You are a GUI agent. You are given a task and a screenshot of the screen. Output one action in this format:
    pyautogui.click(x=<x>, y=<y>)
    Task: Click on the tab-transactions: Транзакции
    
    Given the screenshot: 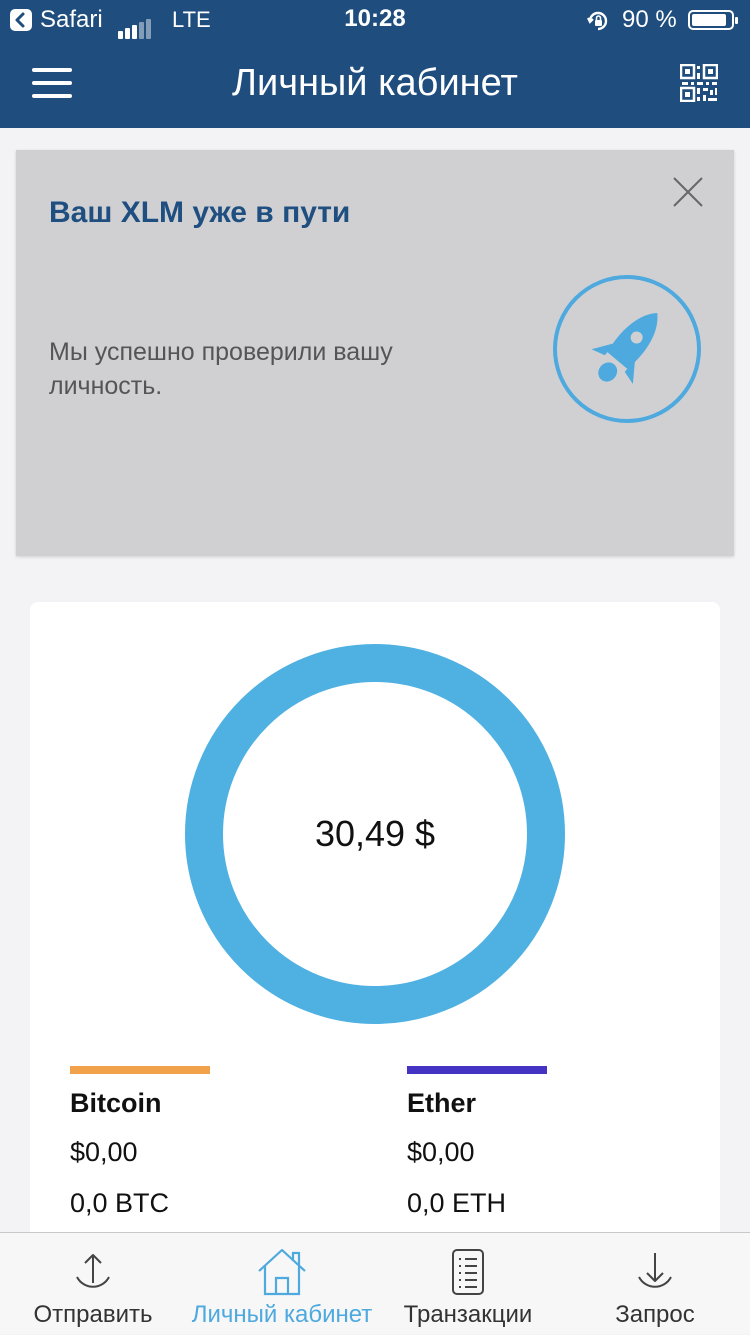 What is the action you would take?
    pyautogui.click(x=468, y=1284)
    